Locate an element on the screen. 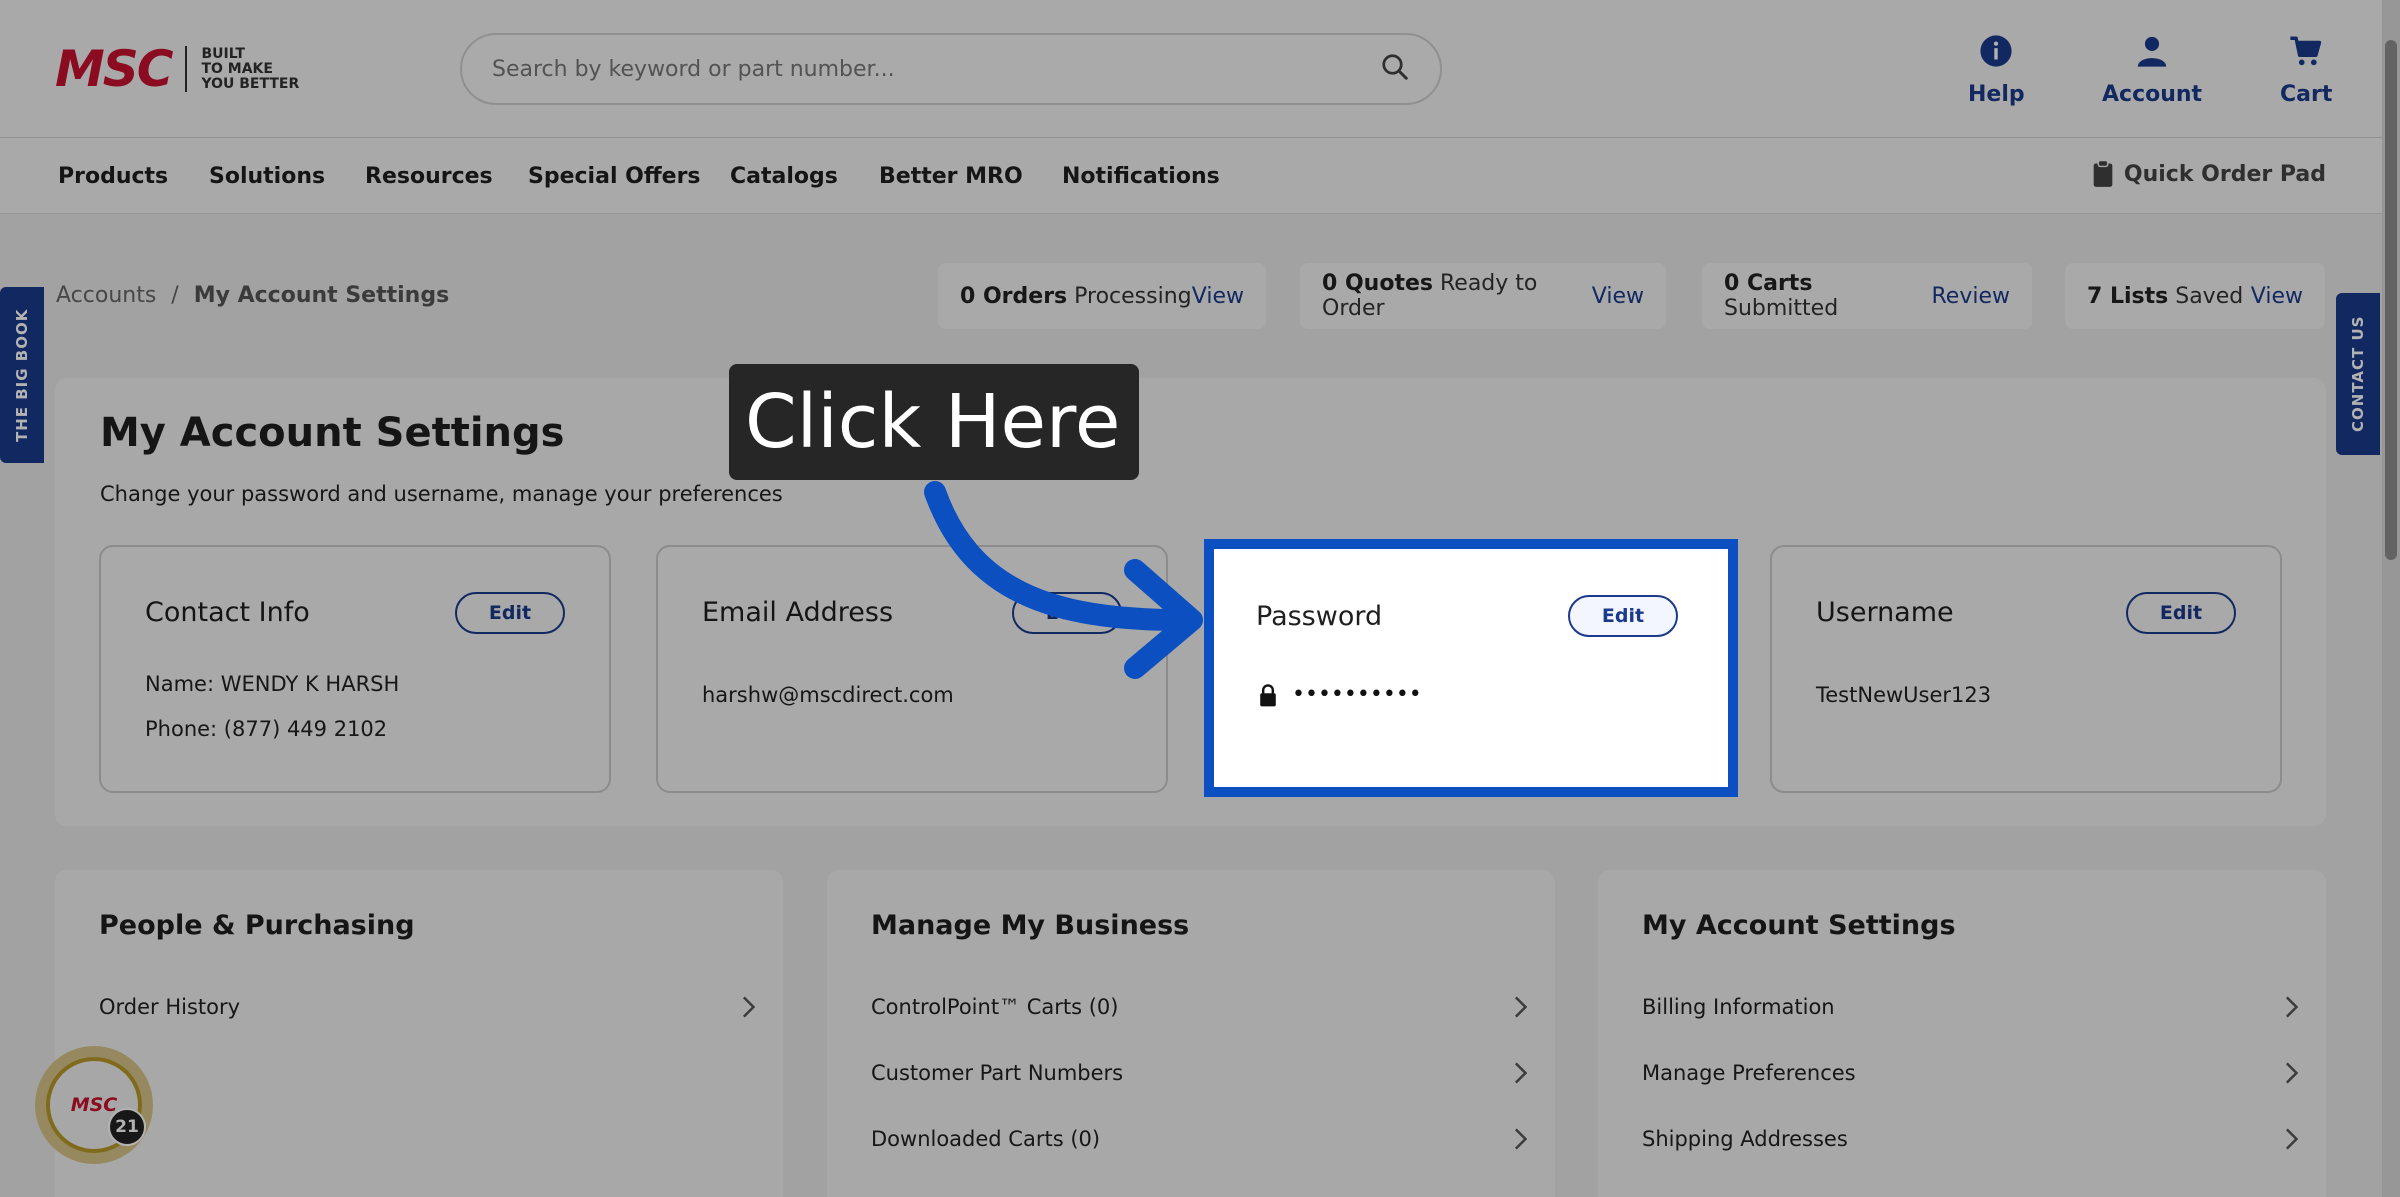 The width and height of the screenshot is (2400, 1197). search-icon is located at coordinates (1395, 69).